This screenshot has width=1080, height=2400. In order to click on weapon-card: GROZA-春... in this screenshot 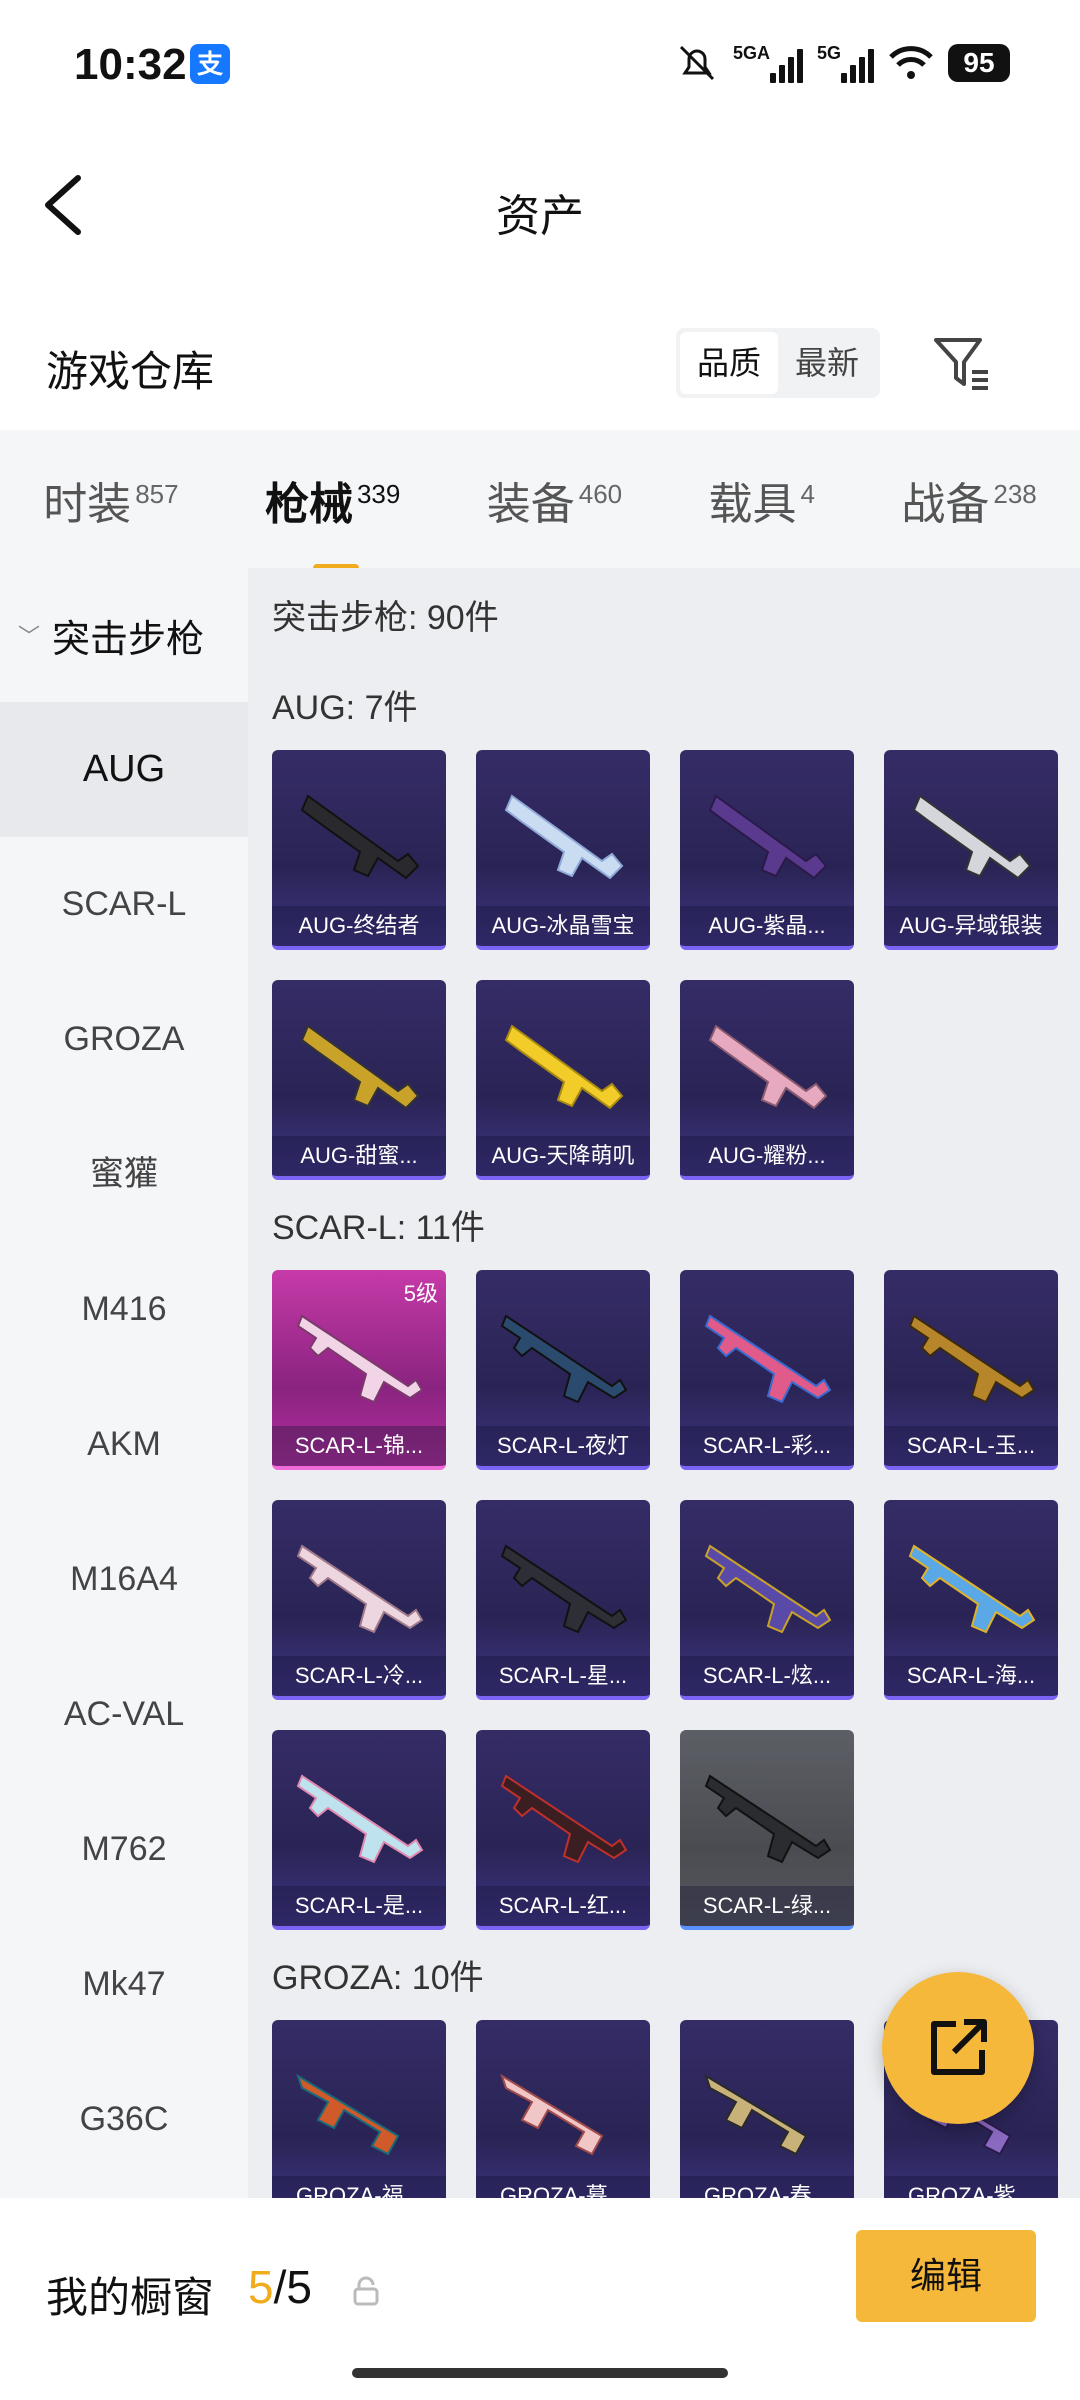, I will do `click(767, 2109)`.